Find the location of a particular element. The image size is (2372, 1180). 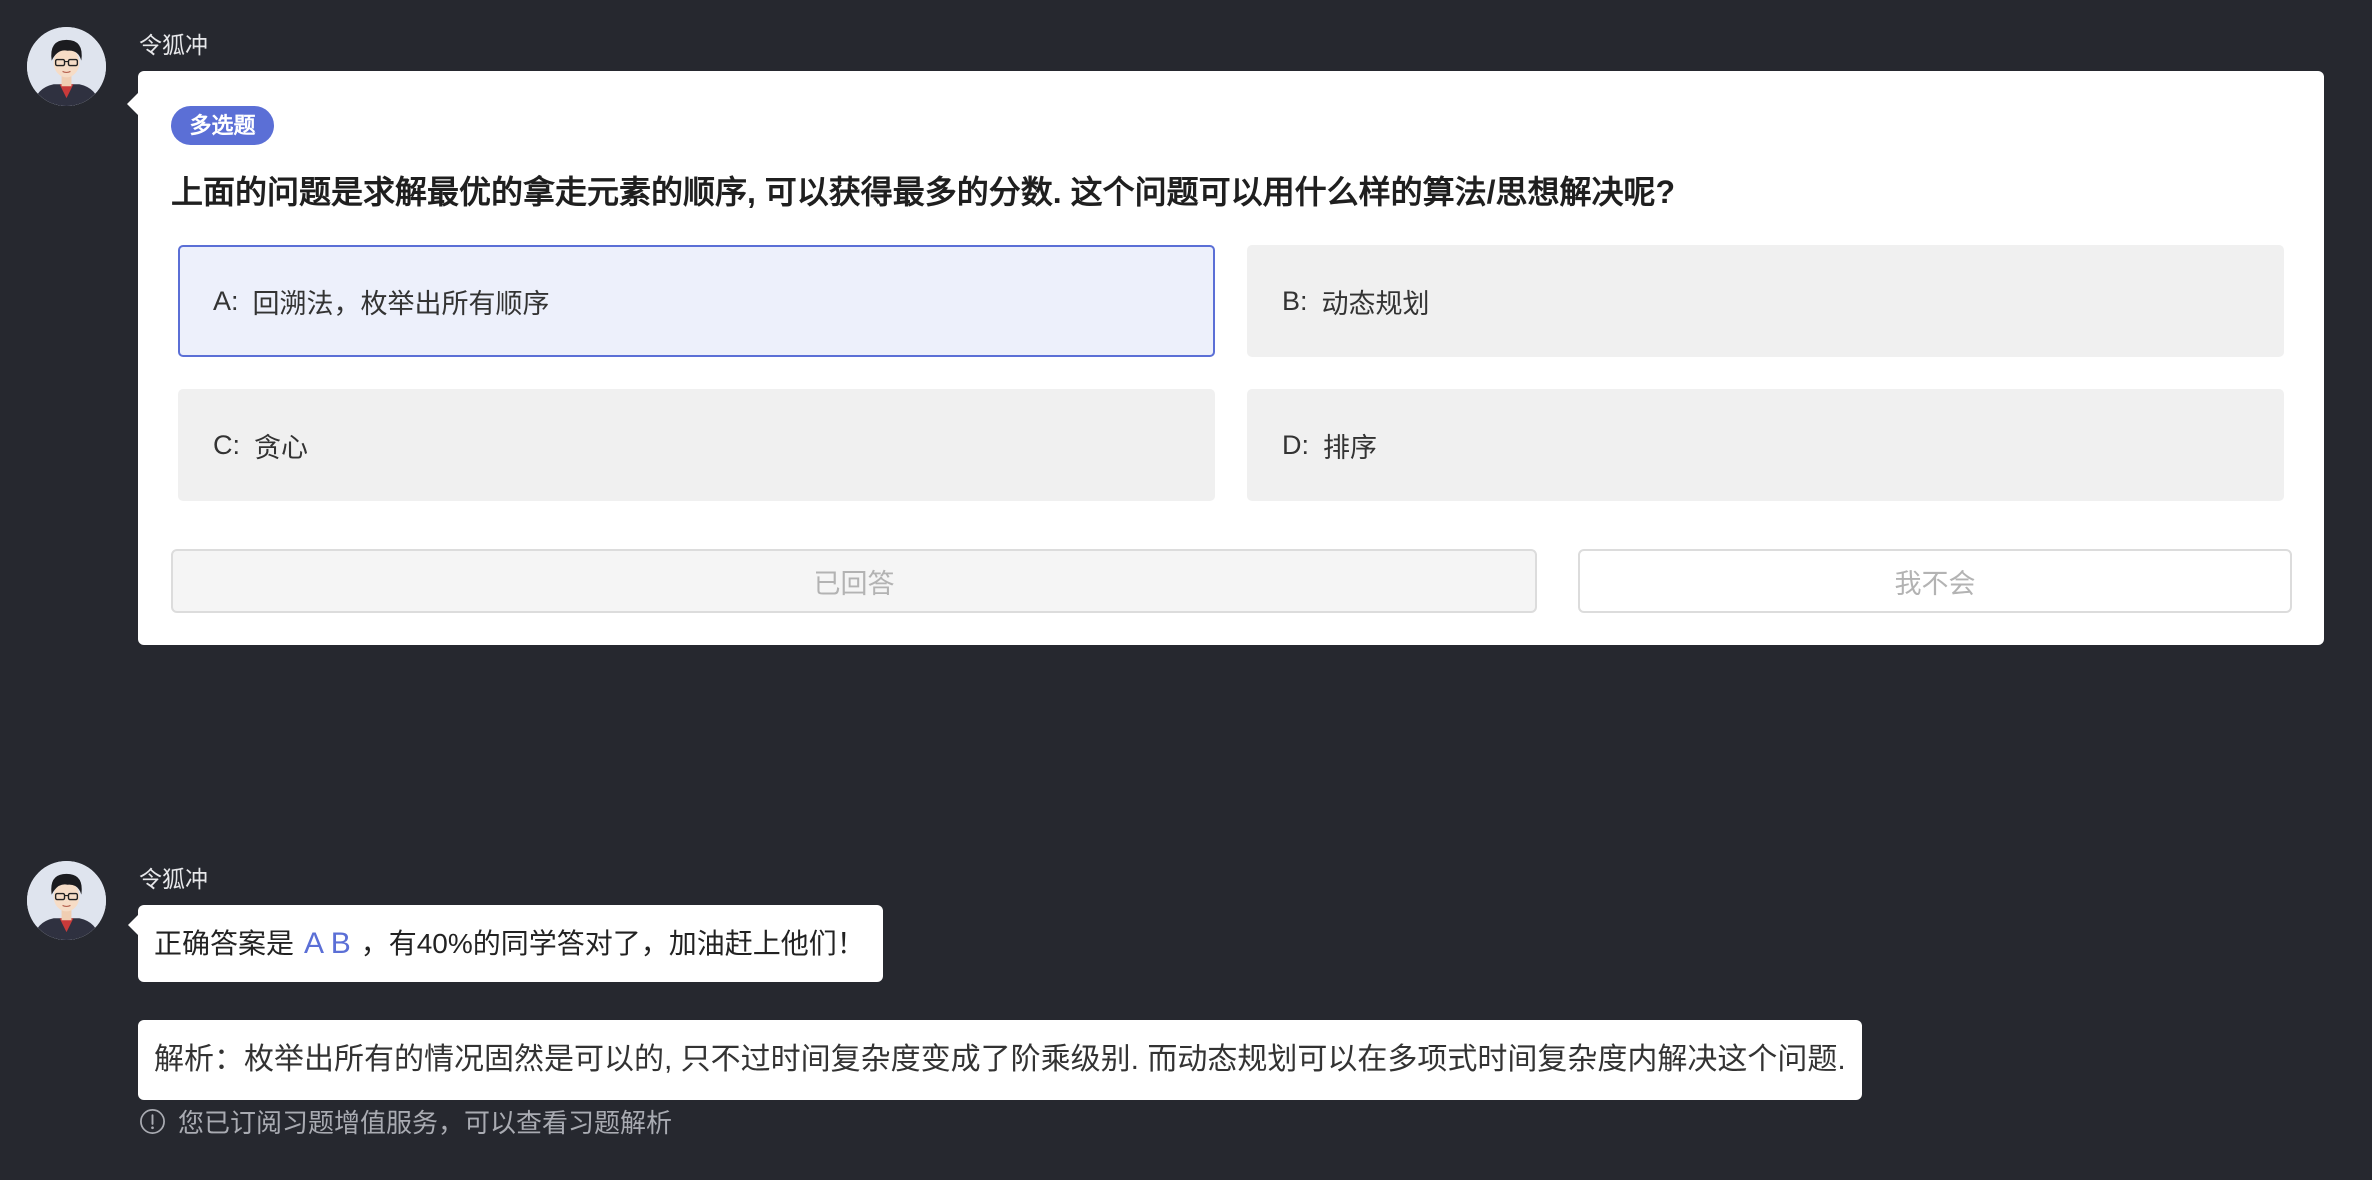

question-type-badge: 多选题 is located at coordinates (222, 125).